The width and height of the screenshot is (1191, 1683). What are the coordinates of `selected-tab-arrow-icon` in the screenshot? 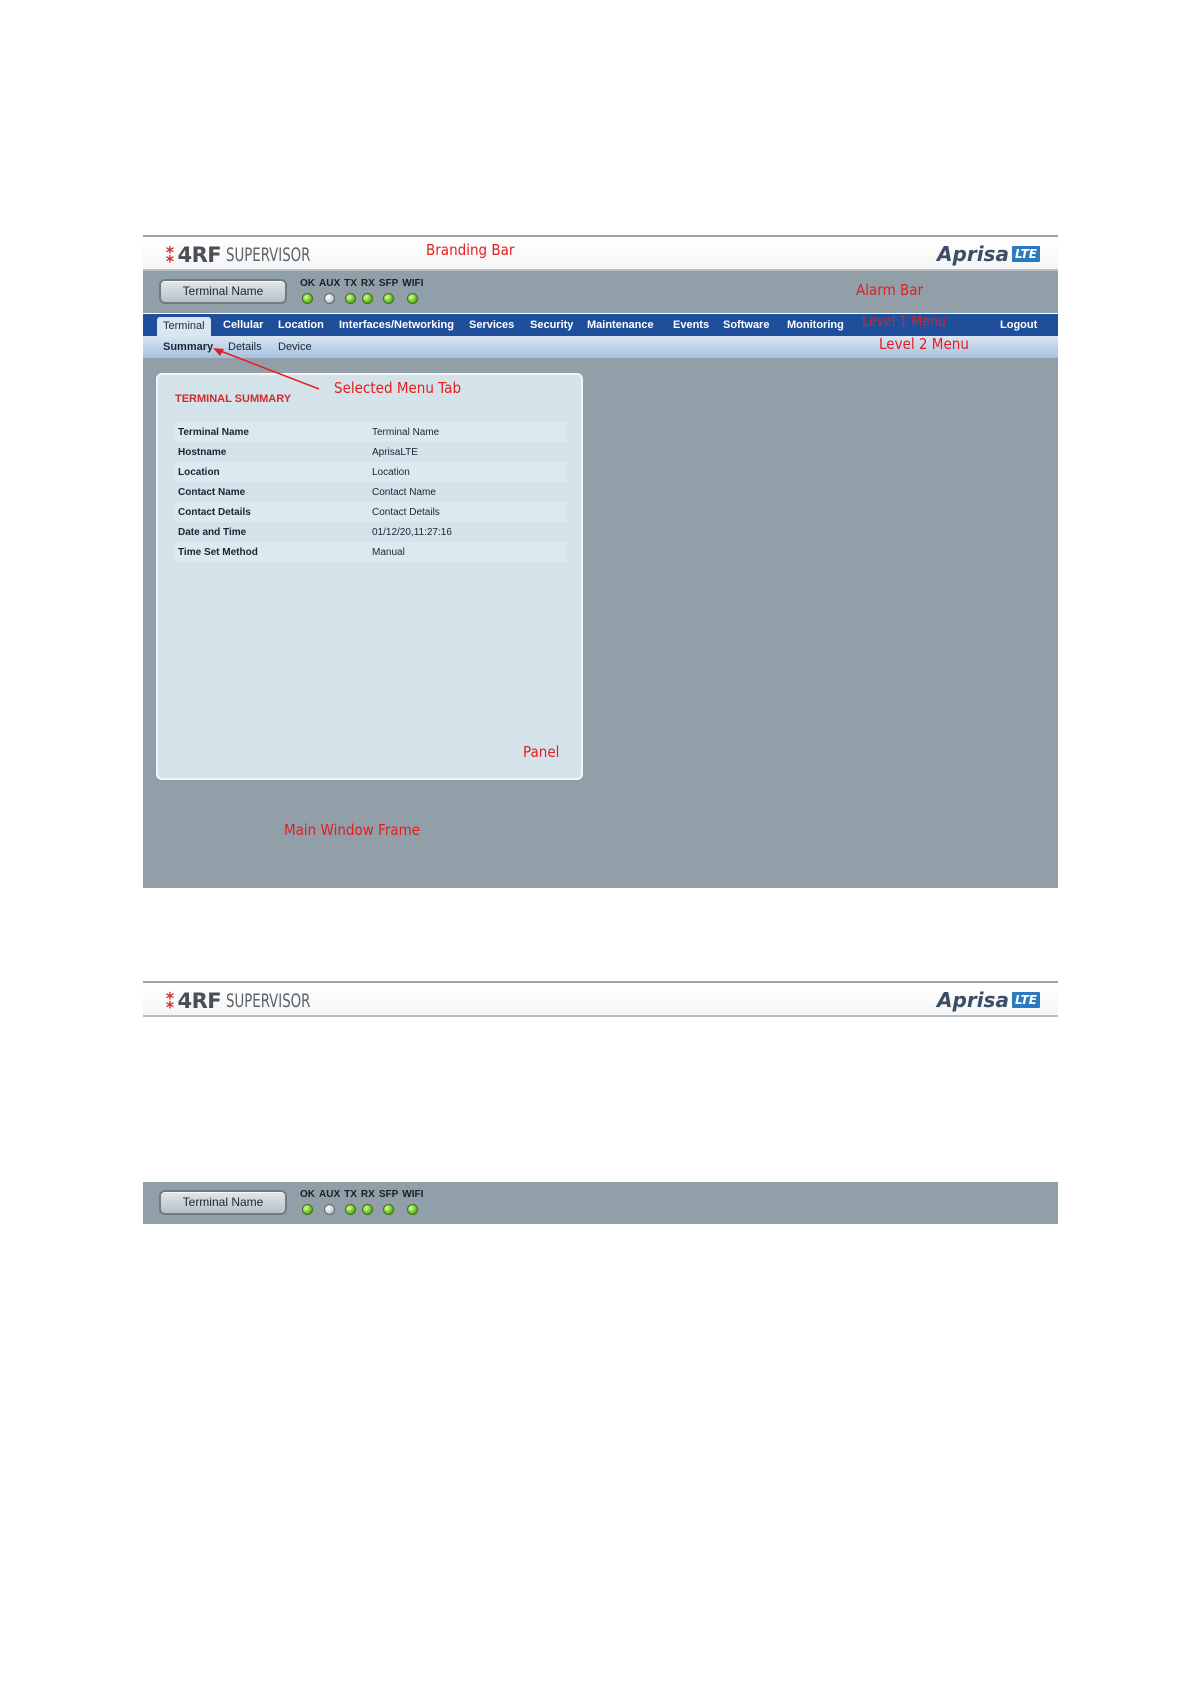 It's located at (266, 369).